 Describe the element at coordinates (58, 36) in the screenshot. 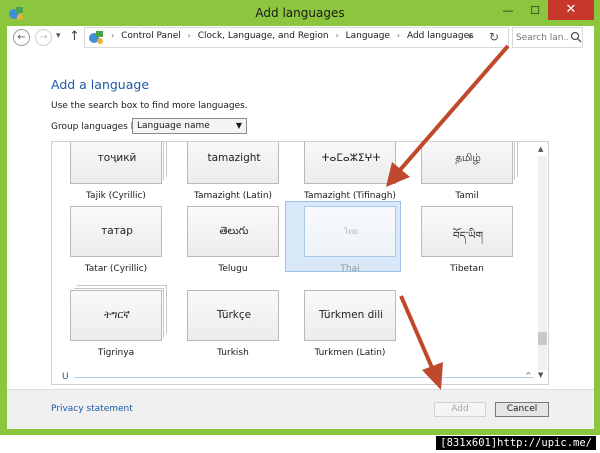

I see `recent-locations-chevron-icon: ▾` at that location.